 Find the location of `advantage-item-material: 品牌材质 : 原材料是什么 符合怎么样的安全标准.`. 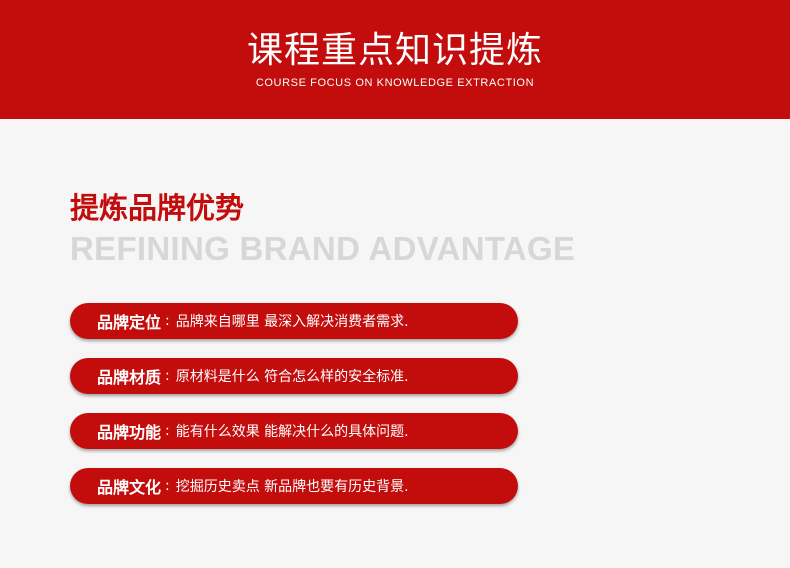

advantage-item-material: 品牌材质 : 原材料是什么 符合怎么样的安全标准. is located at coordinates (294, 376).